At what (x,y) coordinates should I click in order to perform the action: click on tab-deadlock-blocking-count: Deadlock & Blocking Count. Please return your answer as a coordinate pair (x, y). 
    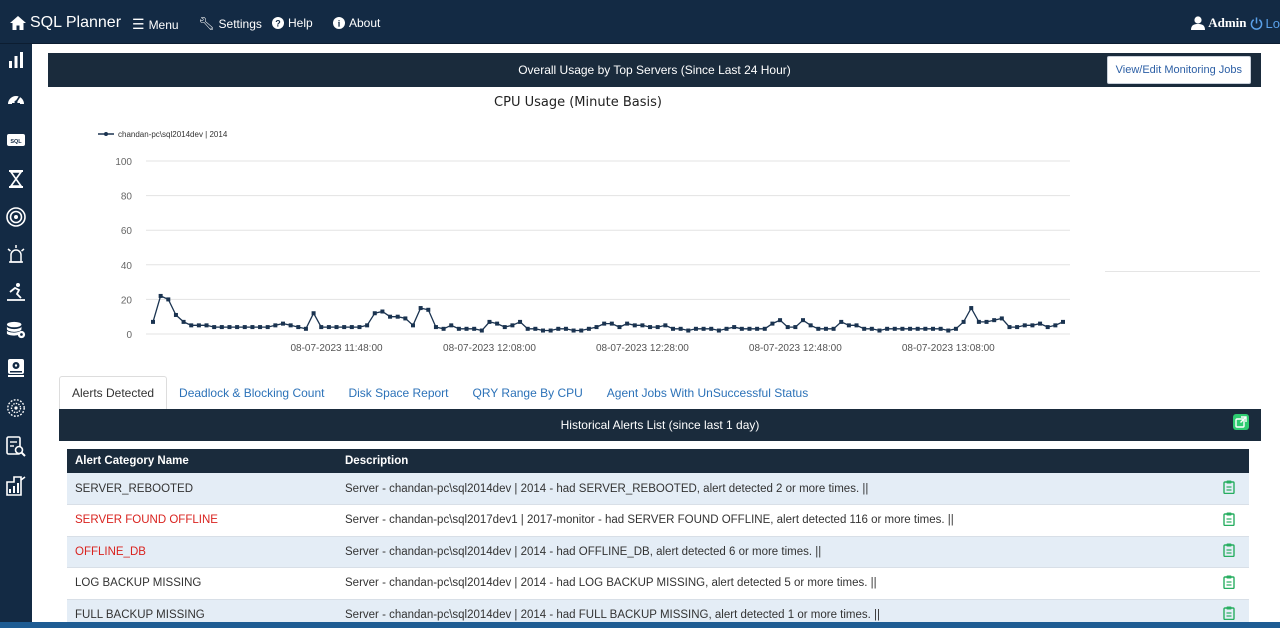
    Looking at the image, I should click on (251, 393).